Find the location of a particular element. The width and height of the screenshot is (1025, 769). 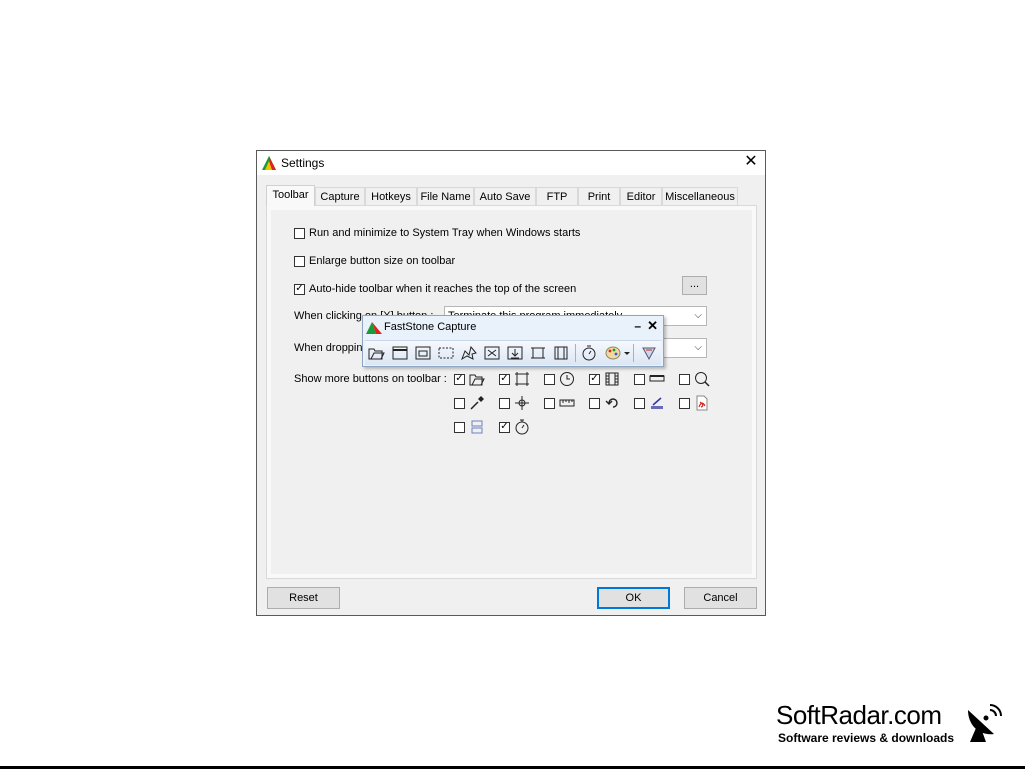

enlarge-buttons-option: Enlarge button size on toolbar is located at coordinates (374, 261).